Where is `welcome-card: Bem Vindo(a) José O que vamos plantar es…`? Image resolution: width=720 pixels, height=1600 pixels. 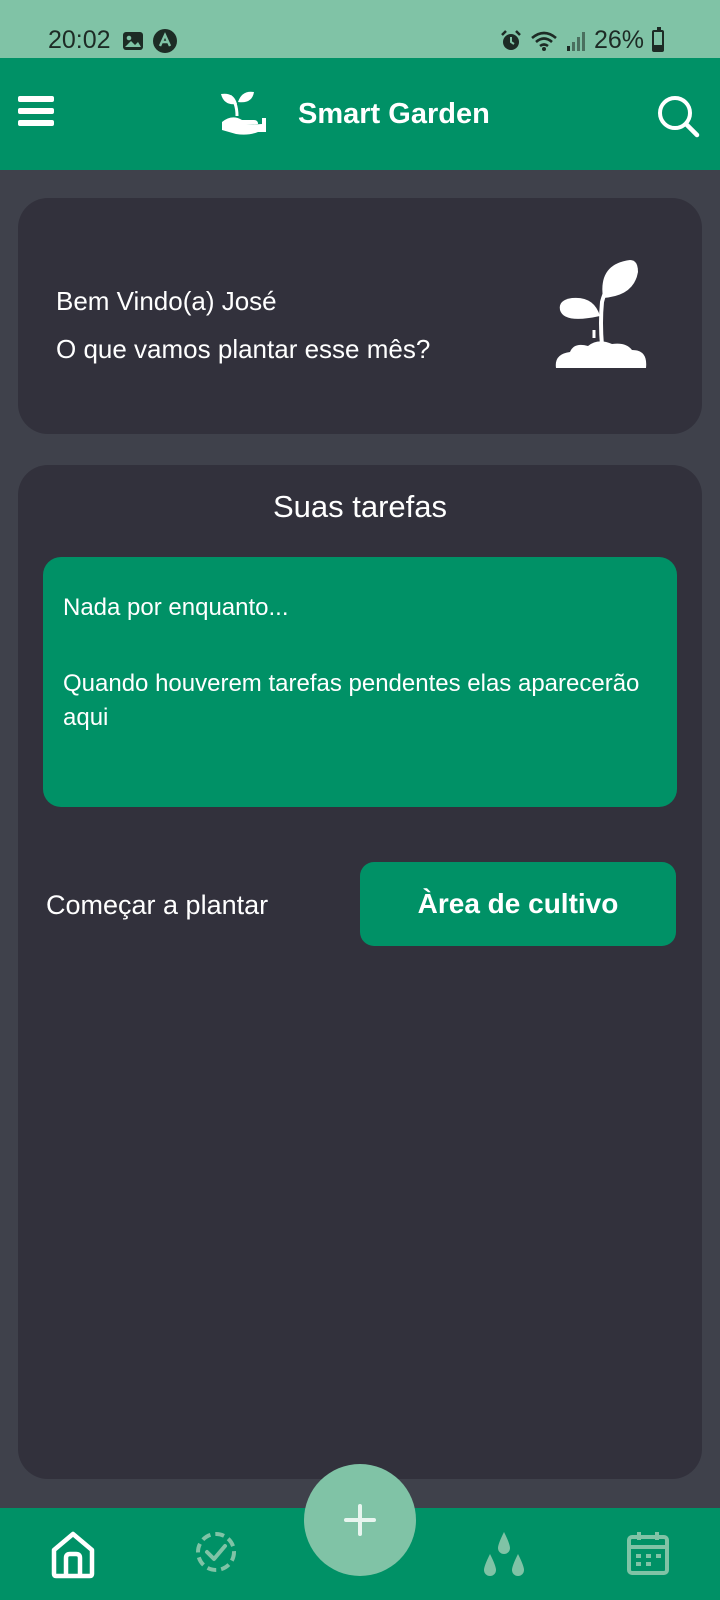 welcome-card: Bem Vindo(a) José O que vamos plantar es… is located at coordinates (360, 316).